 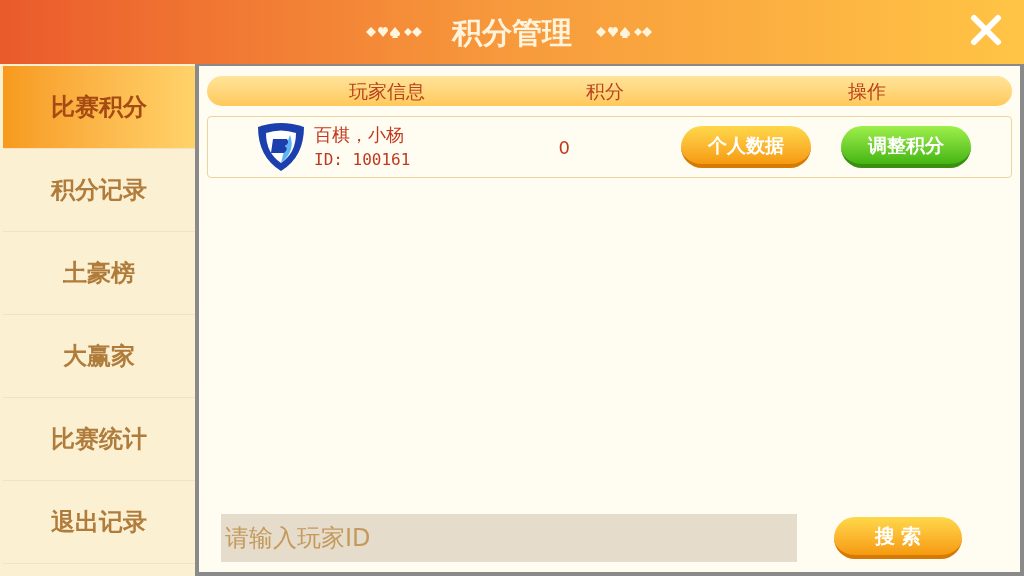 What do you see at coordinates (99, 522) in the screenshot?
I see `sidebar-tab: 退出记录` at bounding box center [99, 522].